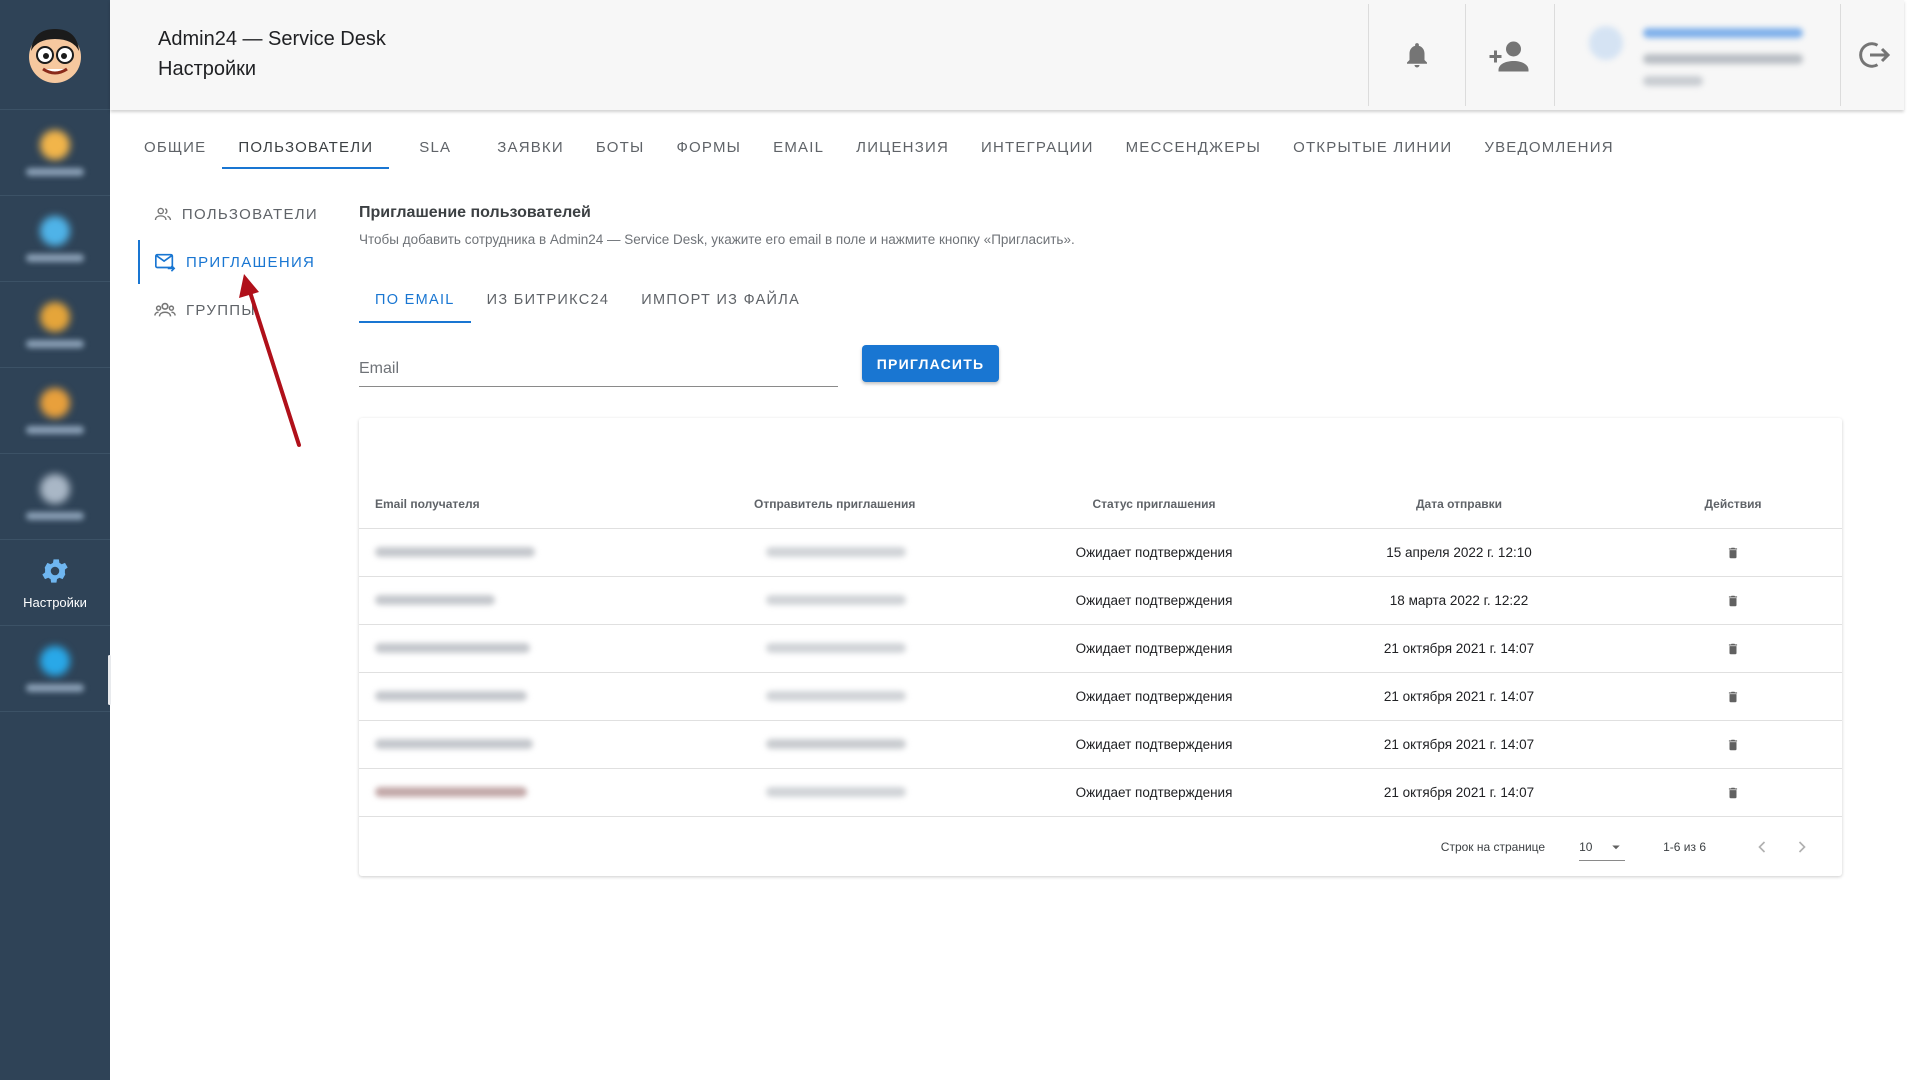 The image size is (1920, 1080). Describe the element at coordinates (1372, 147) in the screenshot. I see `tab-open-lines: Открытые линии` at that location.